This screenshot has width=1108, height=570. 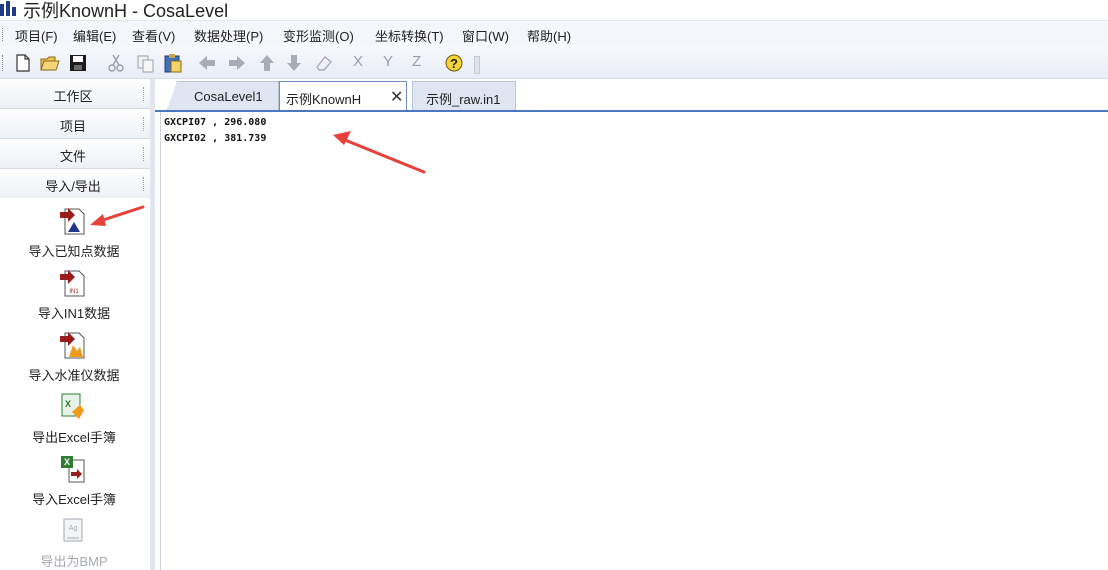 I want to click on section-project: 项目, so click(x=75, y=124).